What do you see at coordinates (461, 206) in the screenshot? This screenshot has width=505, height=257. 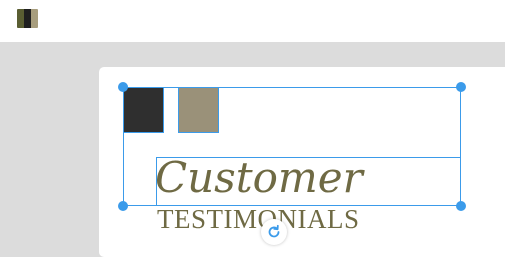 I see `resize-handle-bottom-right` at bounding box center [461, 206].